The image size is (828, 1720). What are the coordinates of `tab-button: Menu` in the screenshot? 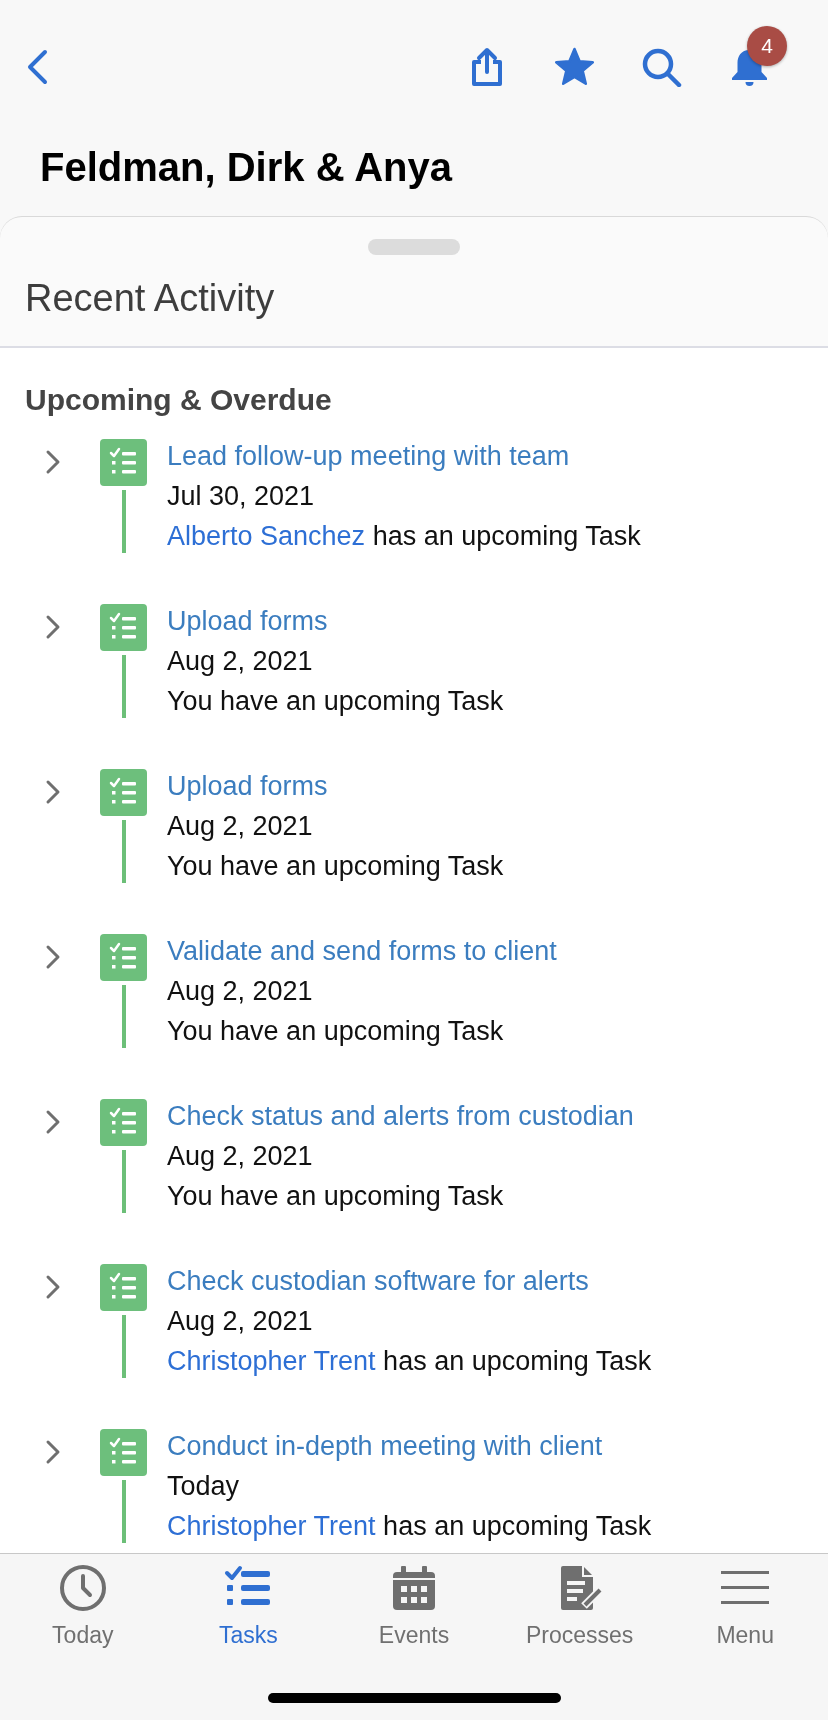 It's located at (745, 1606).